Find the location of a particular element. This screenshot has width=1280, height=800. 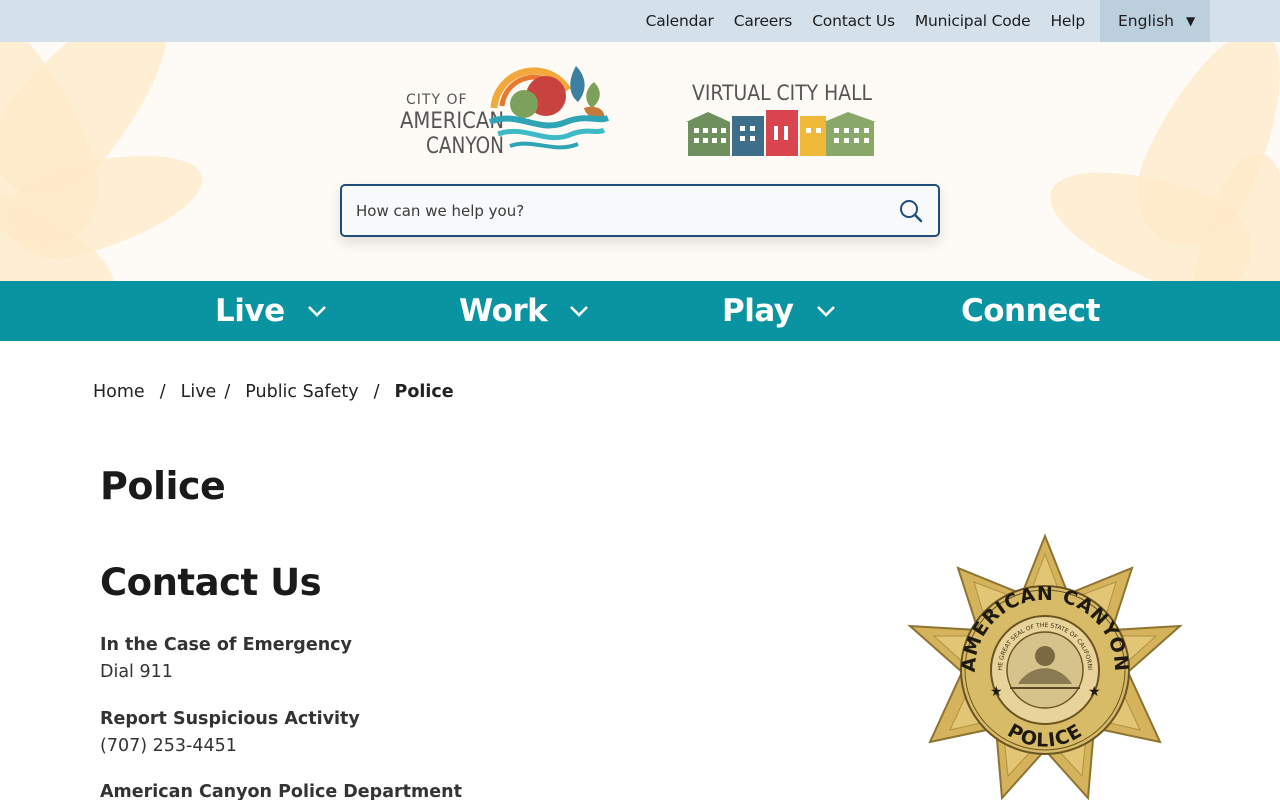

city-logo-graphic: CITY OF AMERICAN CANYON is located at coordinates (505, 112).